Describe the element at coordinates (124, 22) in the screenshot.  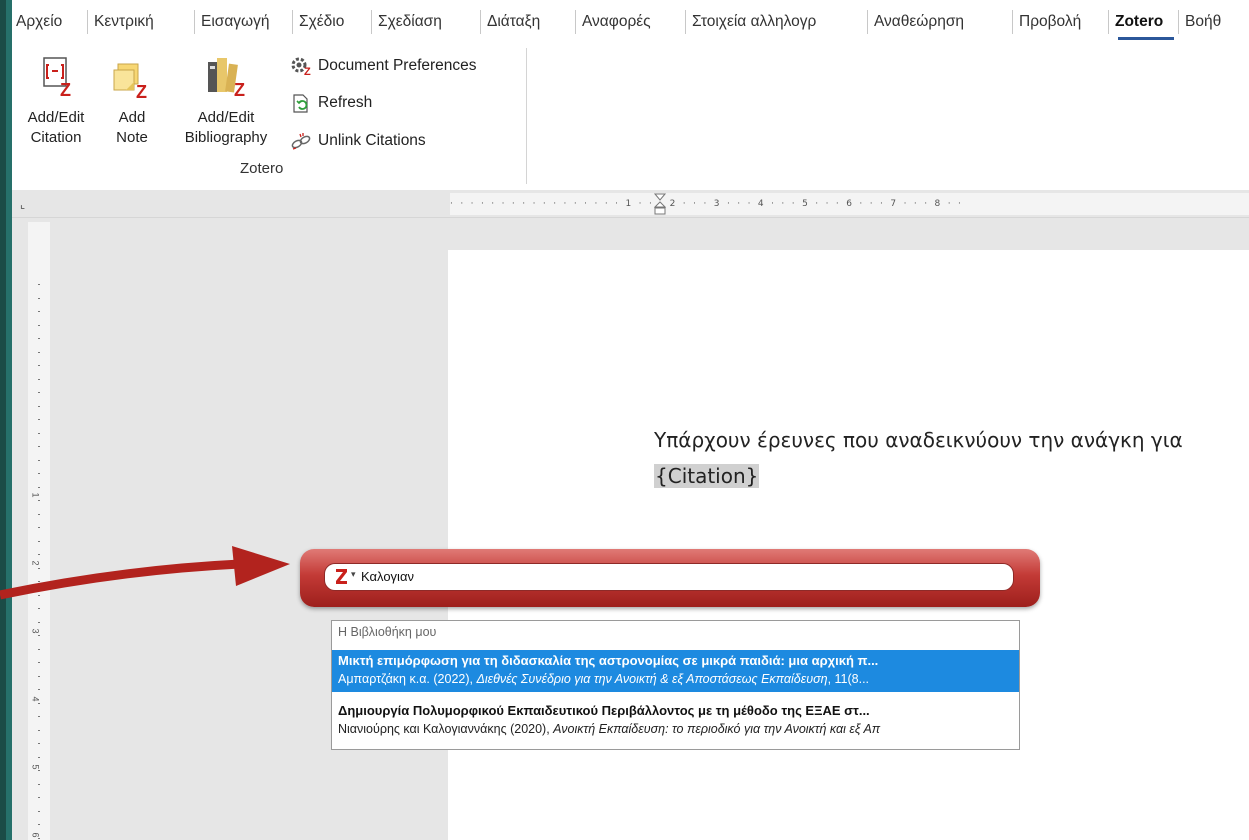
I see `tab-home: Κεντρική` at that location.